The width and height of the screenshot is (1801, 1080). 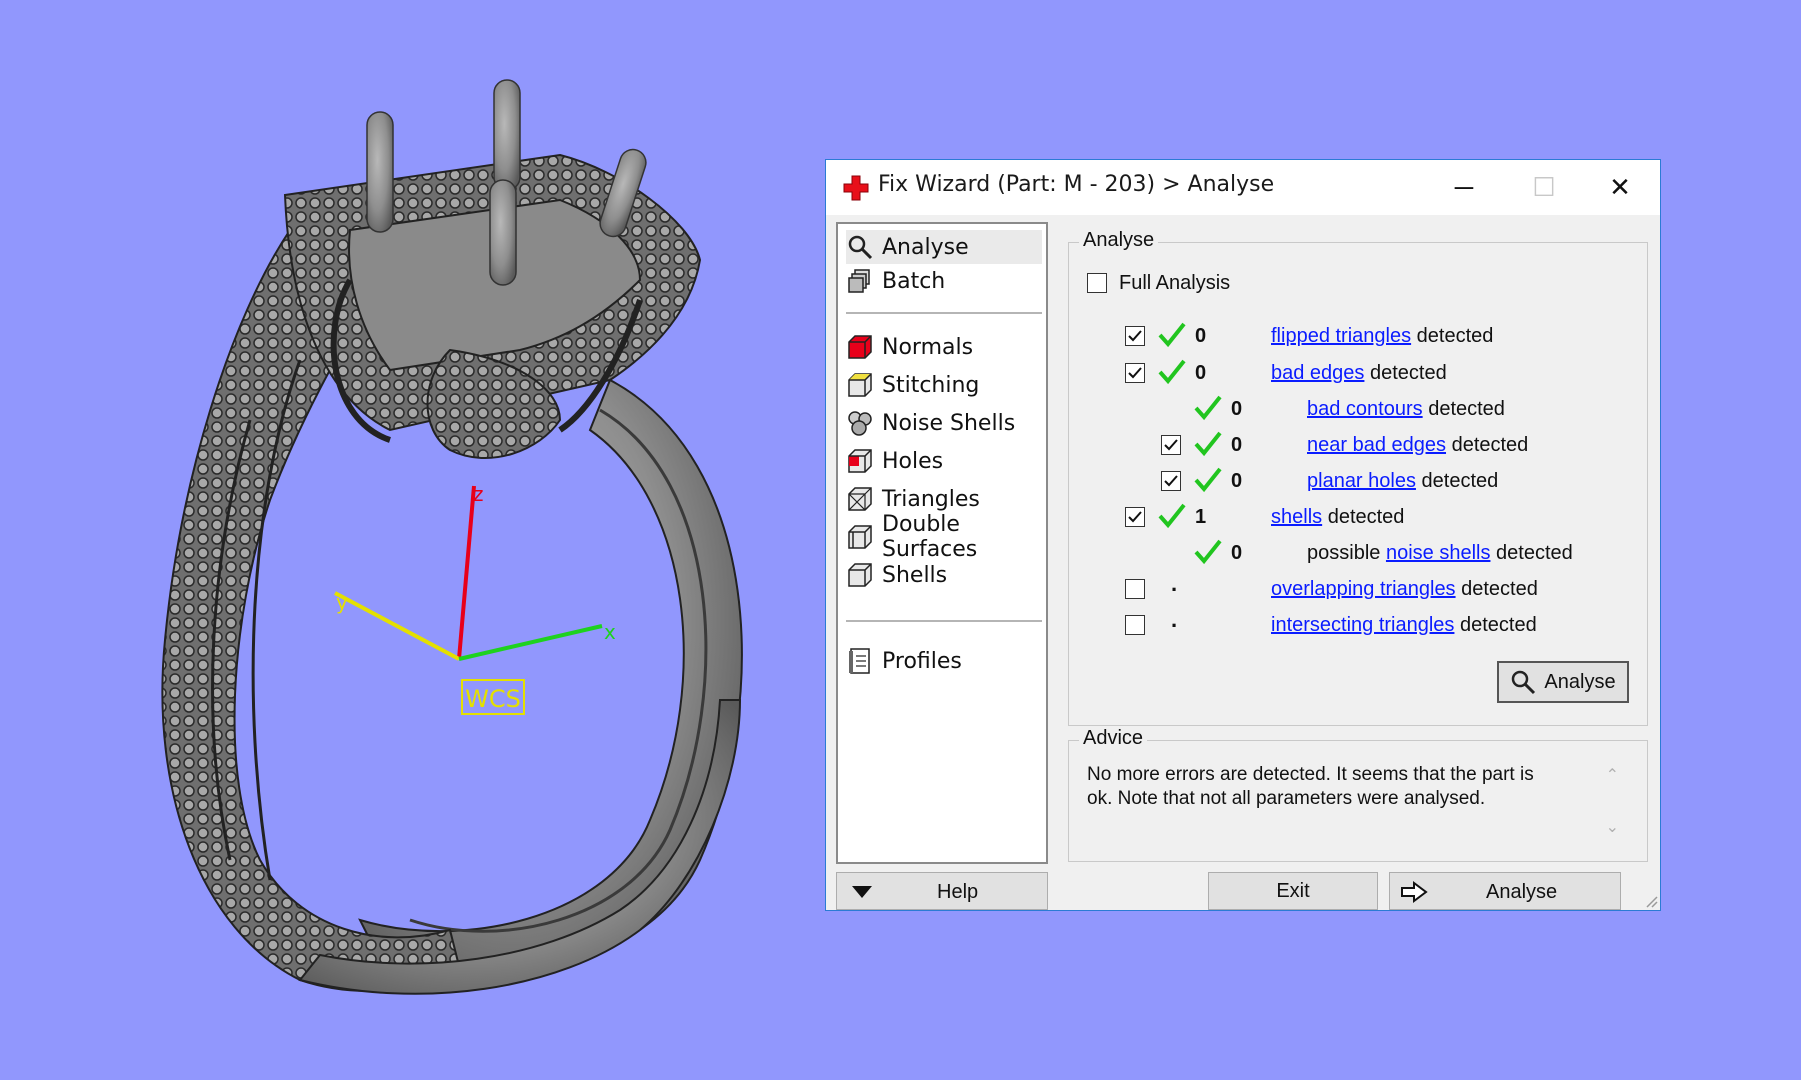 I want to click on flipped-triangles-checkbox, so click(x=1135, y=336).